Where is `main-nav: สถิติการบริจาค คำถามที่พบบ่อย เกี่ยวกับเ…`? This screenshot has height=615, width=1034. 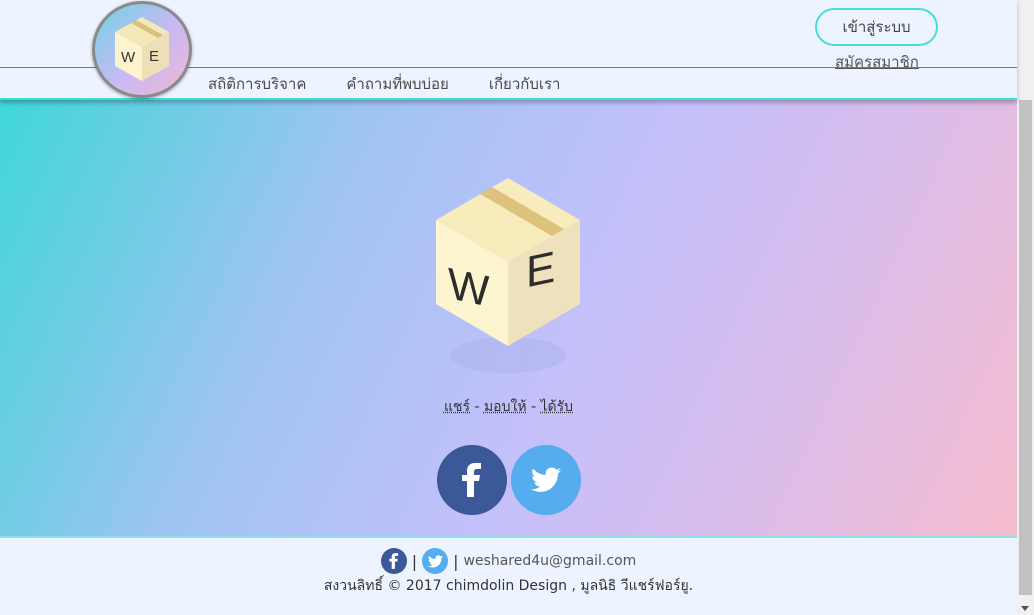 main-nav: สถิติการบริจาค คำถามที่พบบ่อย เกี่ยวกับเ… is located at coordinates (384, 84).